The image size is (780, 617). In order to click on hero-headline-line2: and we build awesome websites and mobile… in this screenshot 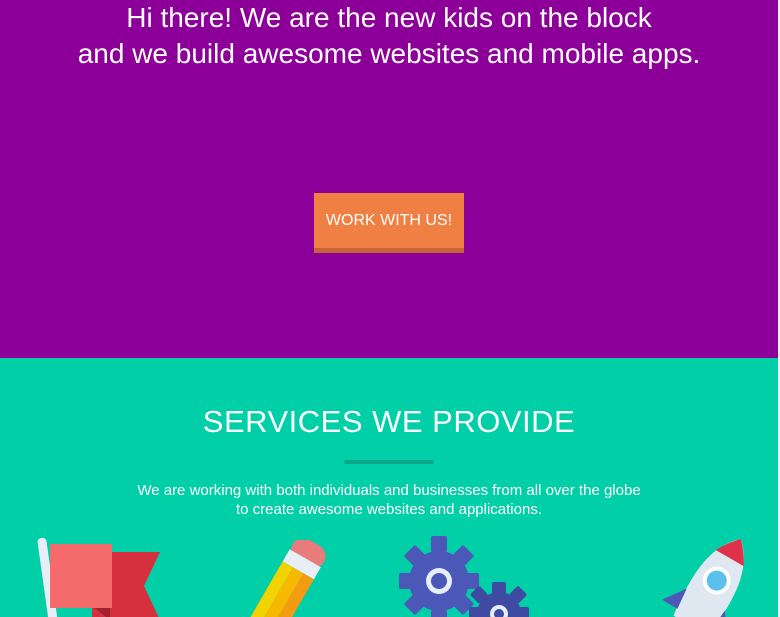, I will do `click(389, 53)`.